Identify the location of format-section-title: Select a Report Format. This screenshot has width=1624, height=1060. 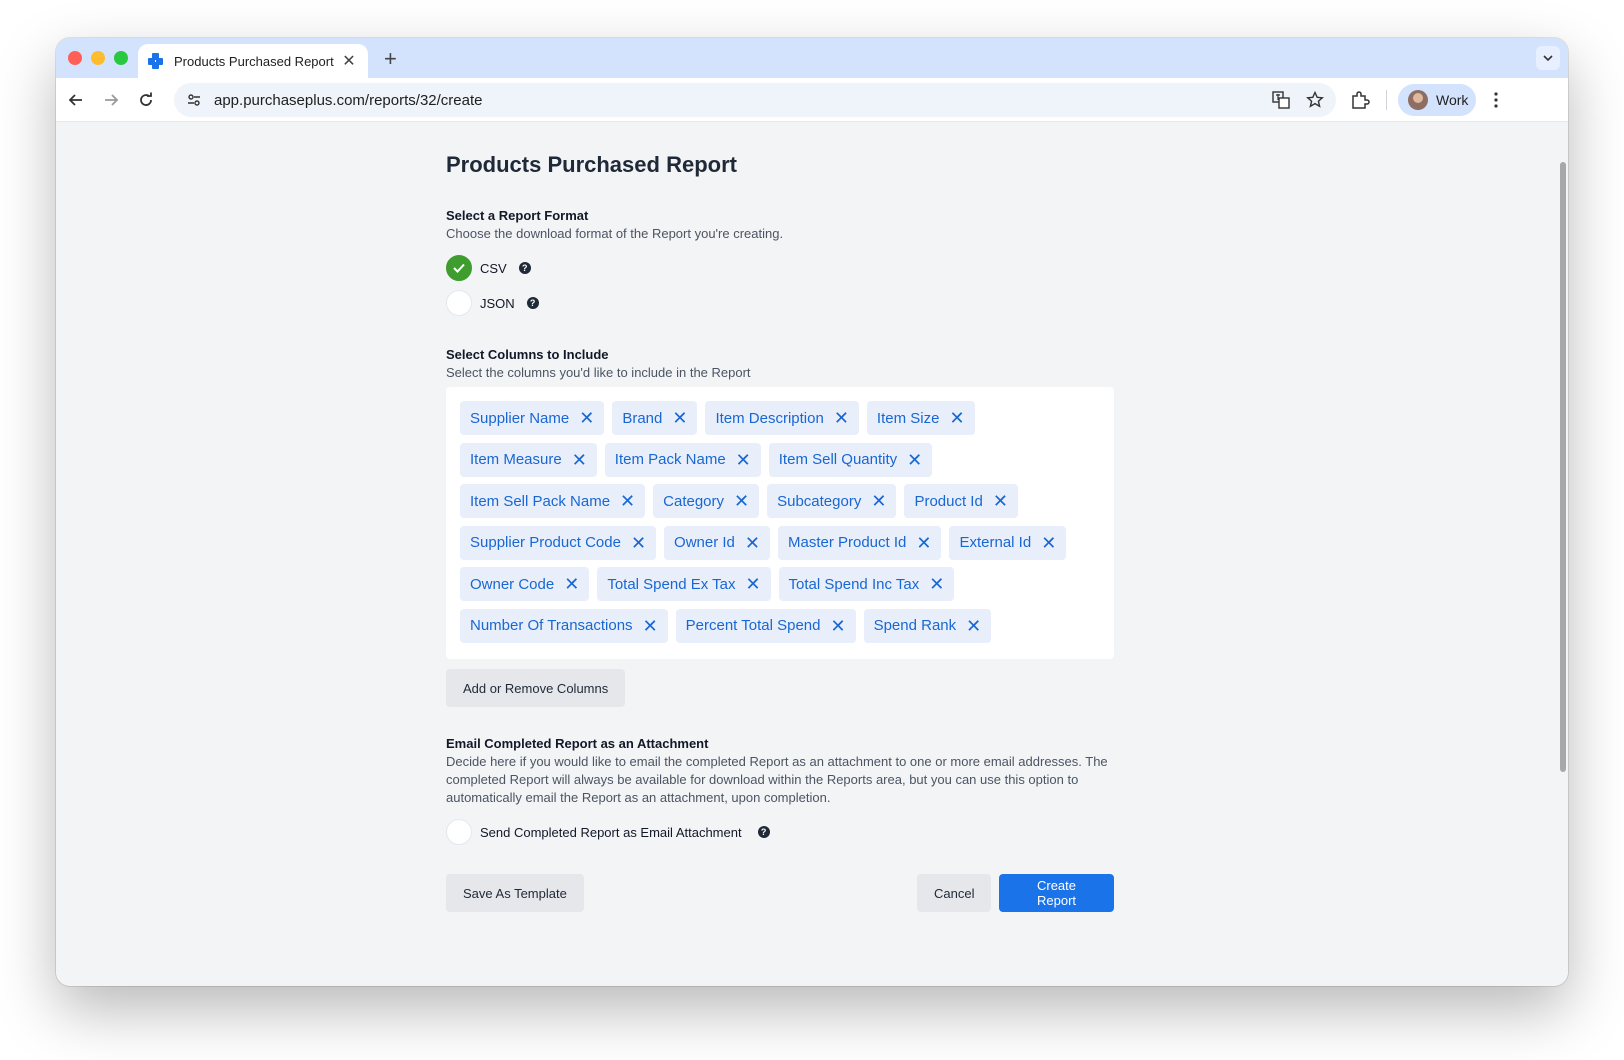
(517, 215).